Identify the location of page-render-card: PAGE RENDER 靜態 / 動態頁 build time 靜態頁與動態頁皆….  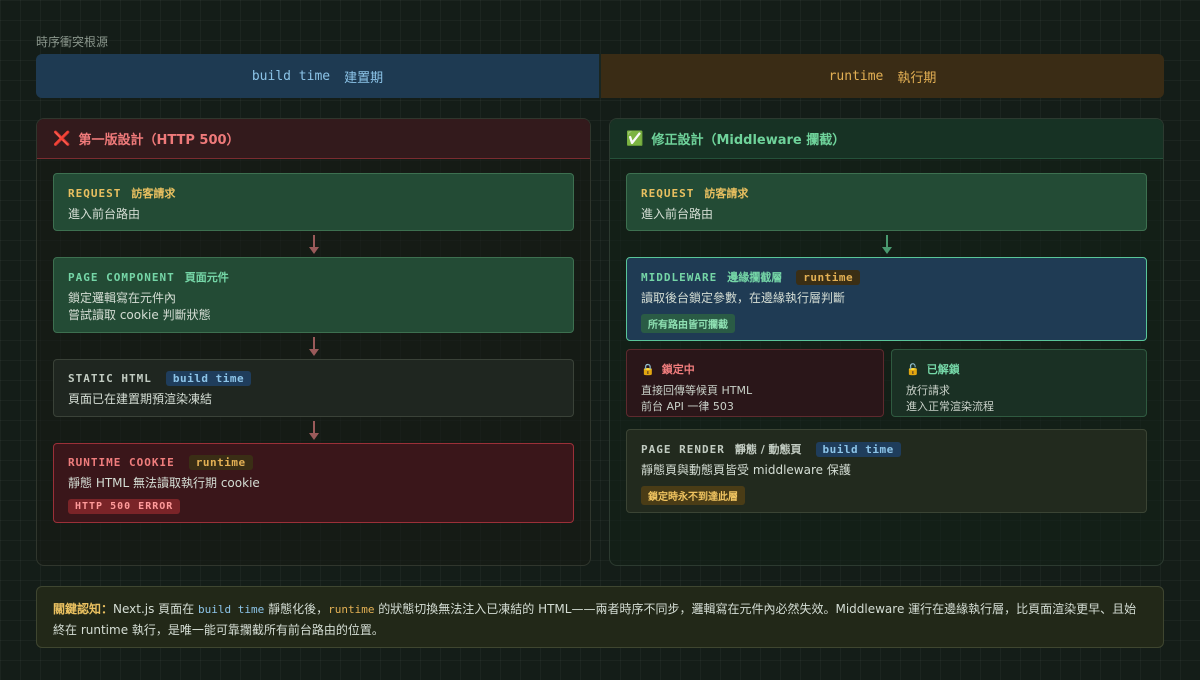
(886, 471).